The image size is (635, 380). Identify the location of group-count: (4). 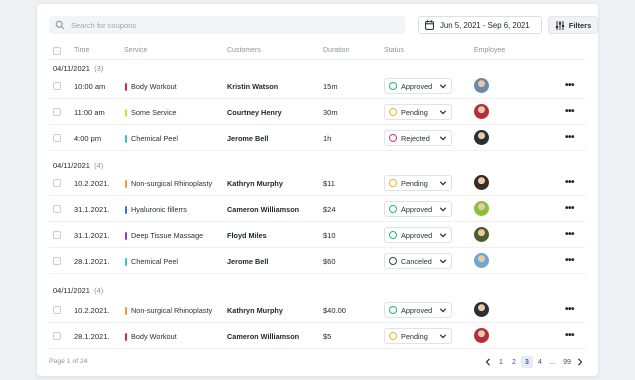
(99, 165).